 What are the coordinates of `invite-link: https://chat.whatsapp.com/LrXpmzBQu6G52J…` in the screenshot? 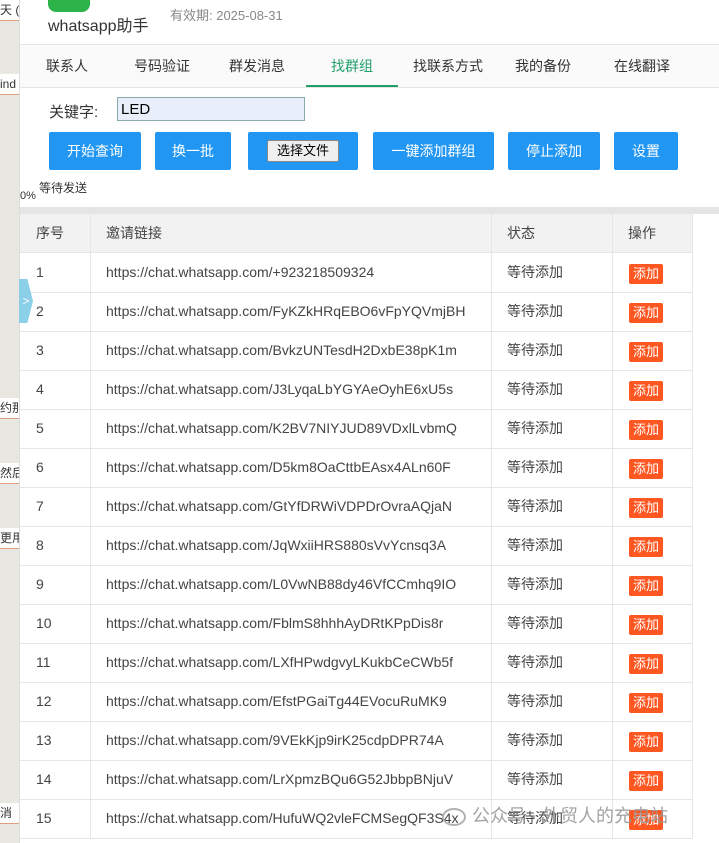 It's located at (279, 779).